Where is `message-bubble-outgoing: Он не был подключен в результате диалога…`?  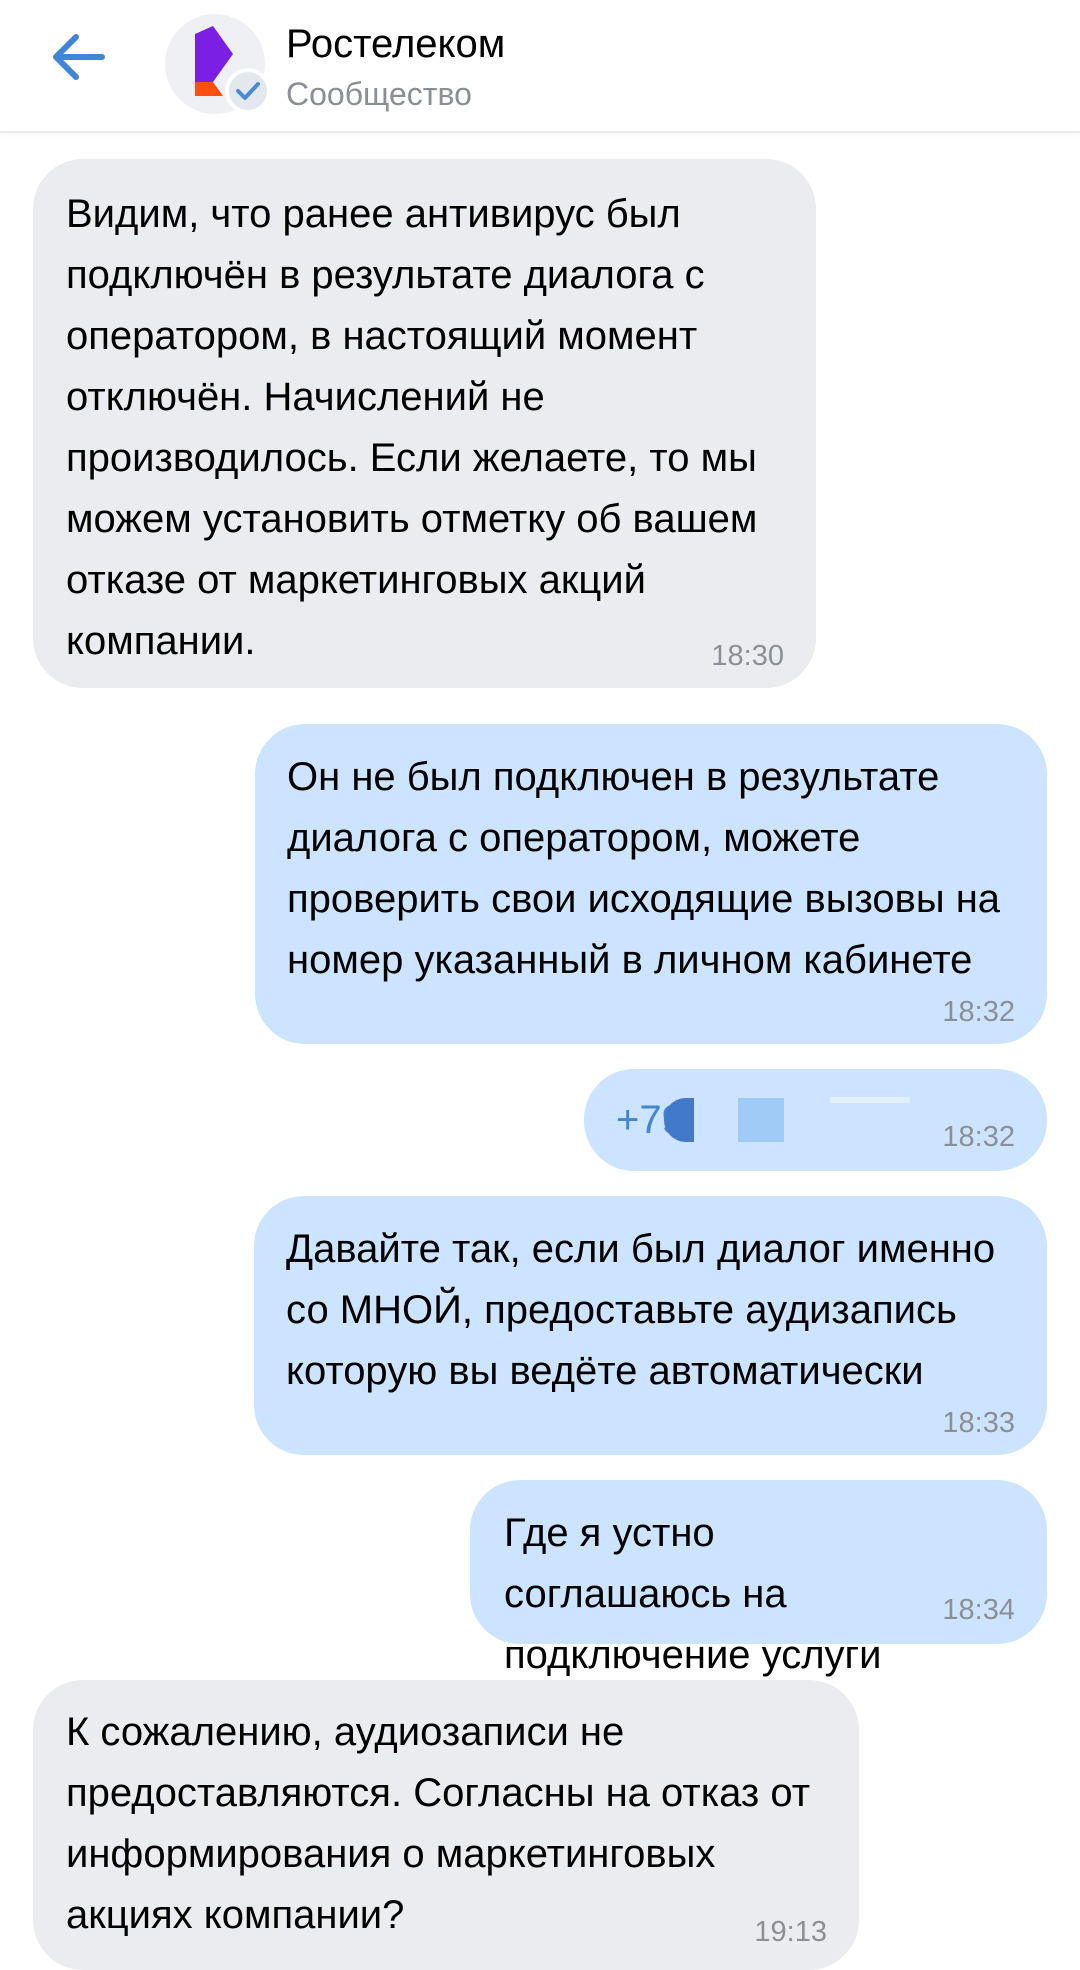 message-bubble-outgoing: Он не был подключен в результате диалога… is located at coordinates (651, 884).